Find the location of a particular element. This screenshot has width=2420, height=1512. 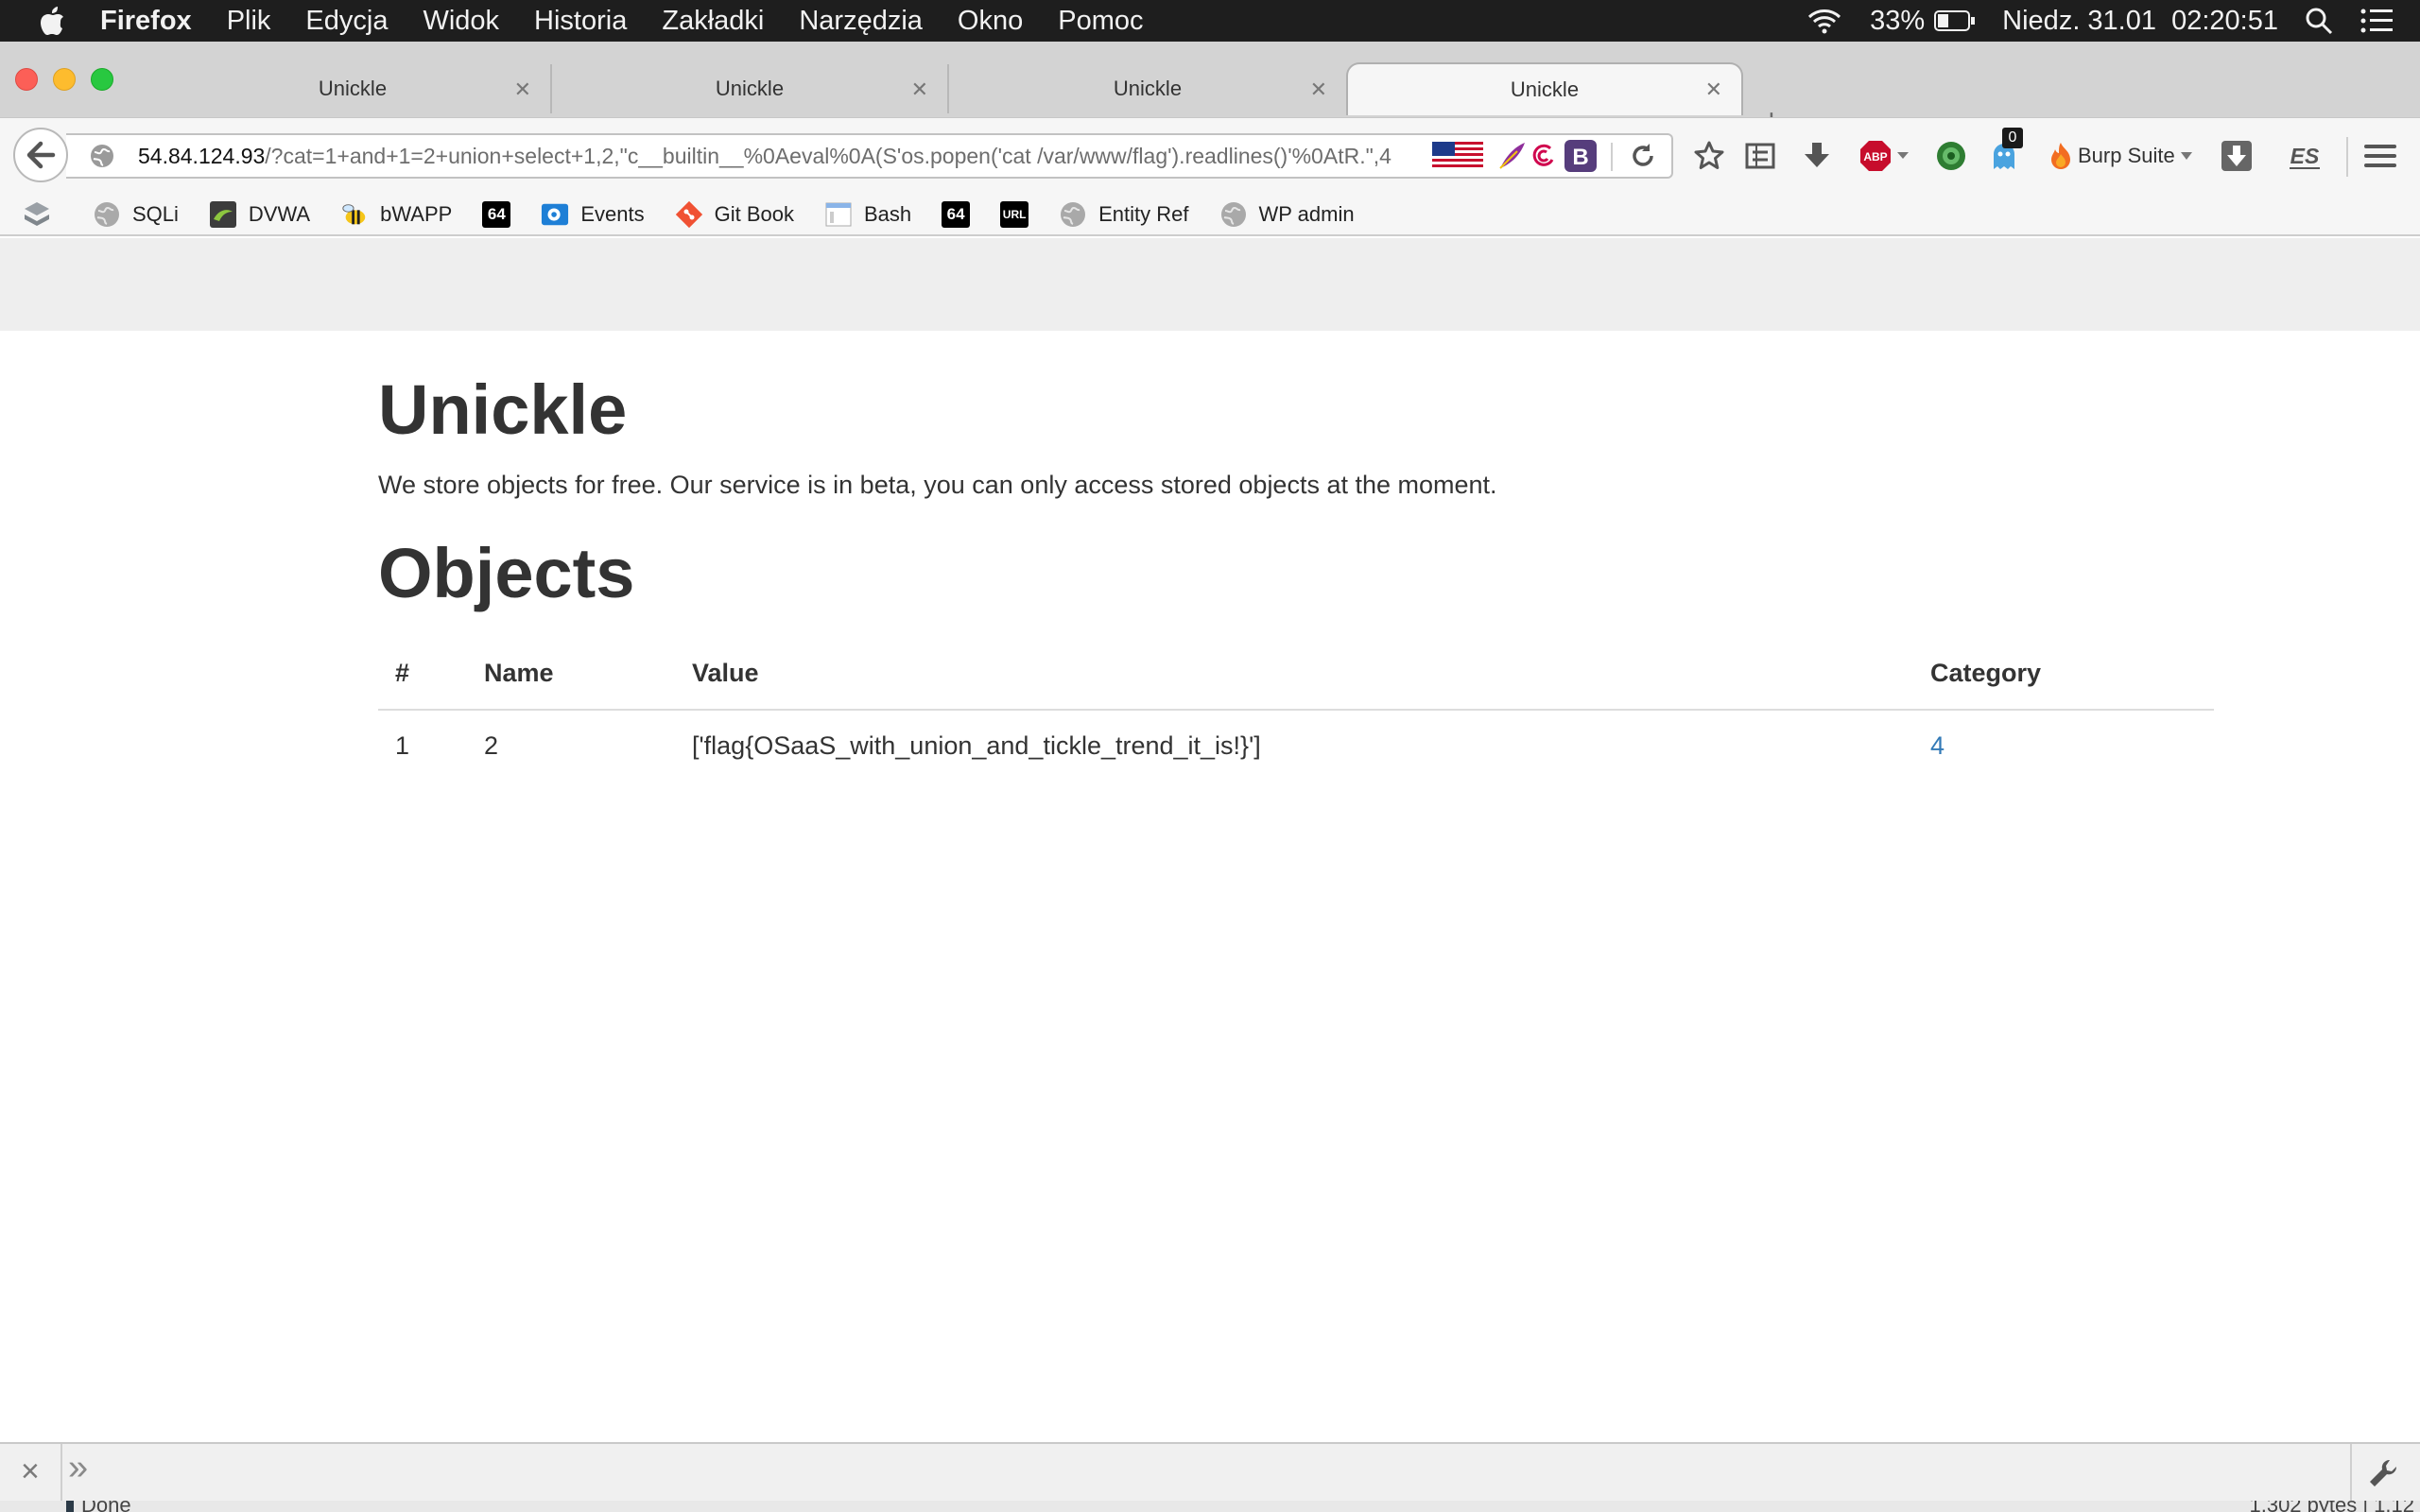

battery-icon is located at coordinates (1955, 20).